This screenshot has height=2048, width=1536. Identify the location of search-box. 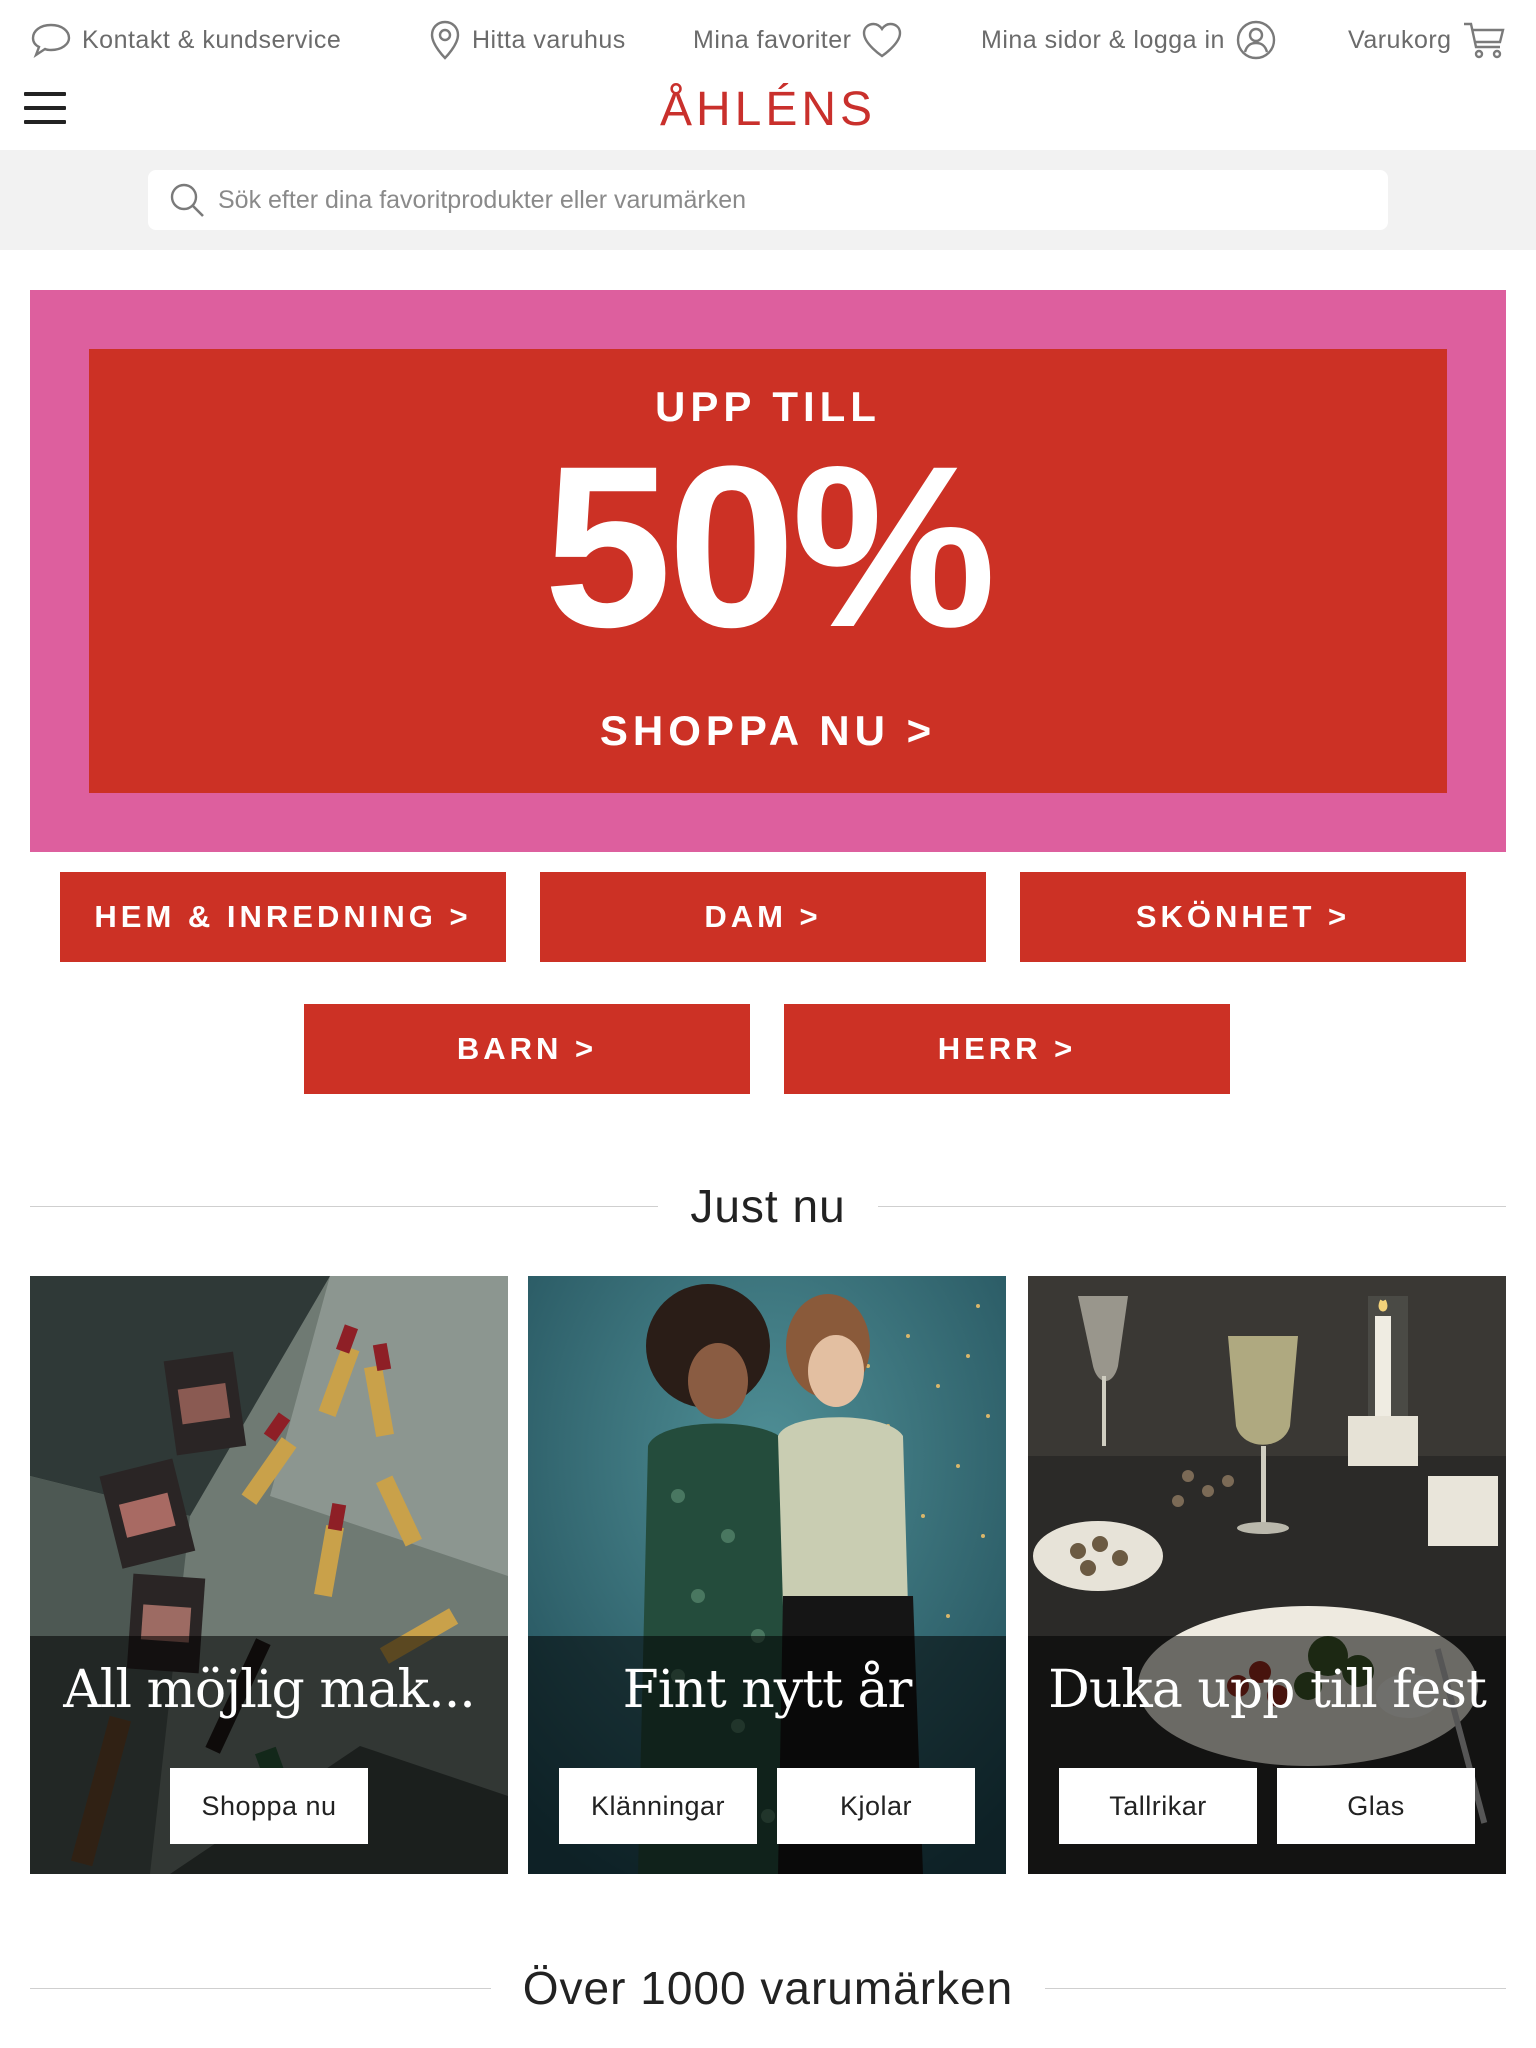
(768, 200).